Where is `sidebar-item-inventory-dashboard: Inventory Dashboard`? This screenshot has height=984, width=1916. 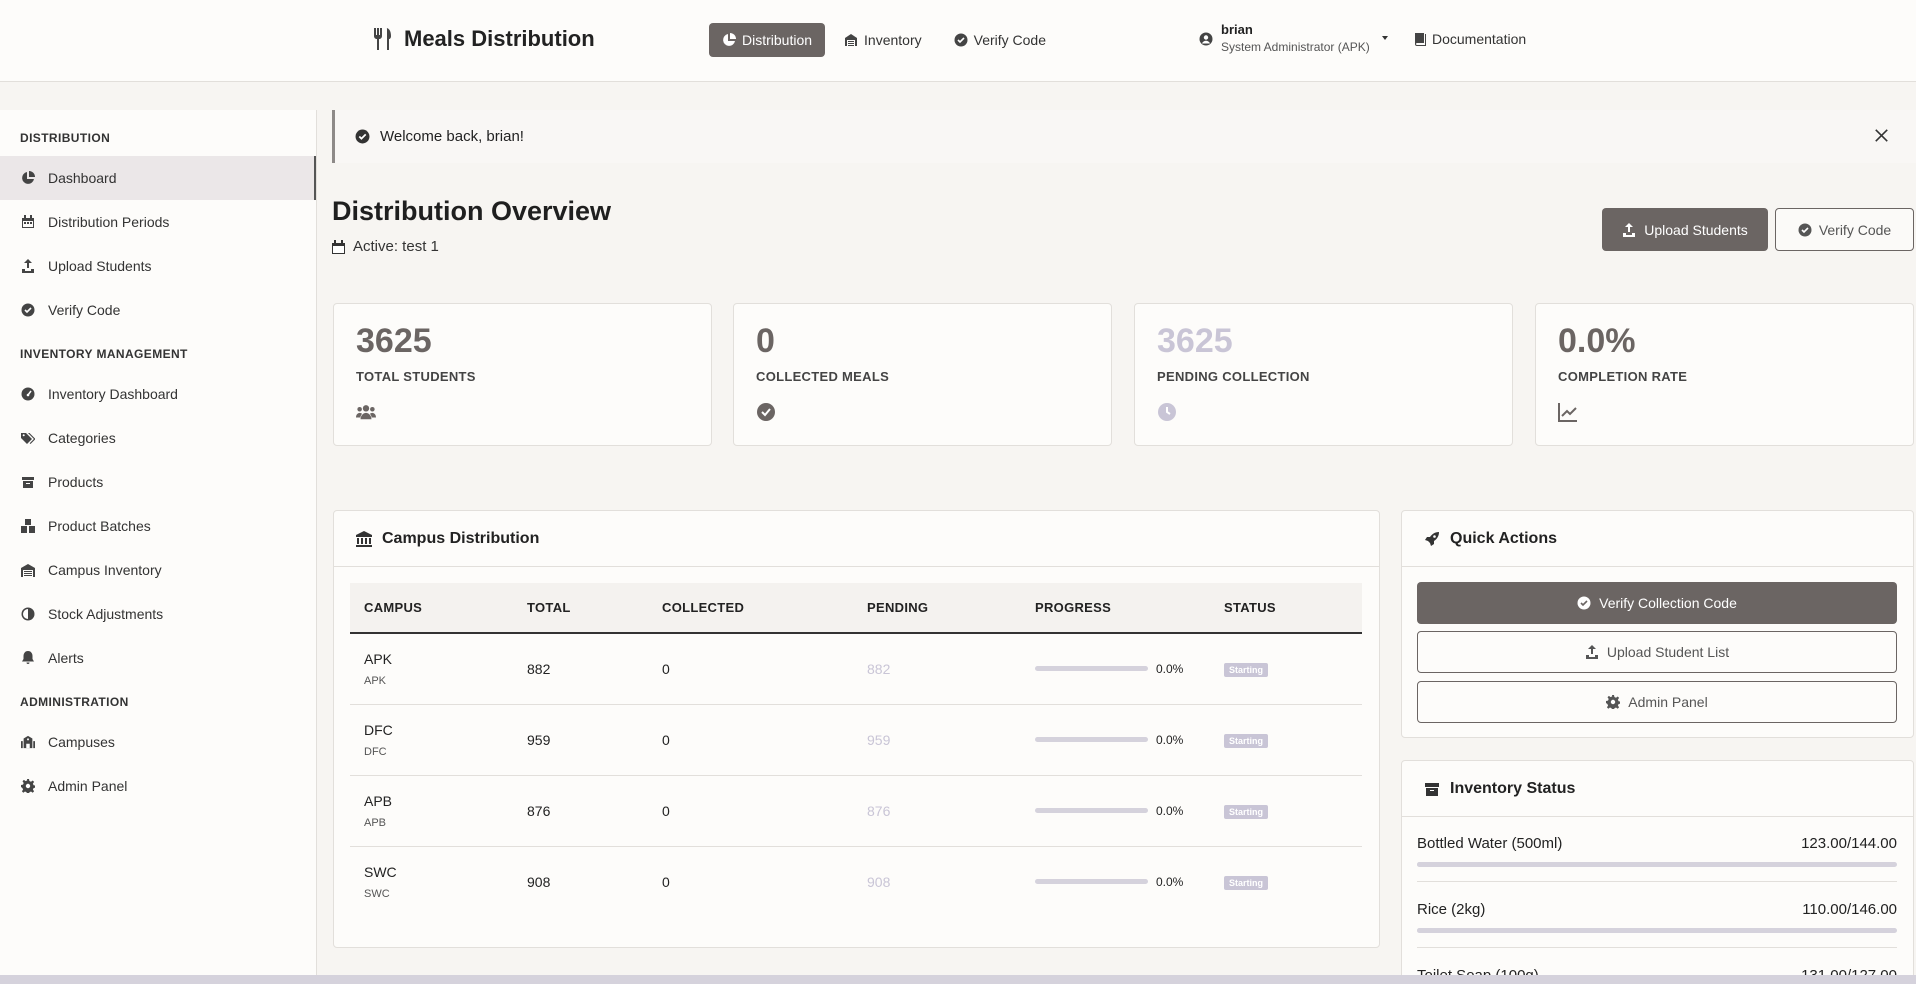 sidebar-item-inventory-dashboard: Inventory Dashboard is located at coordinates (158, 394).